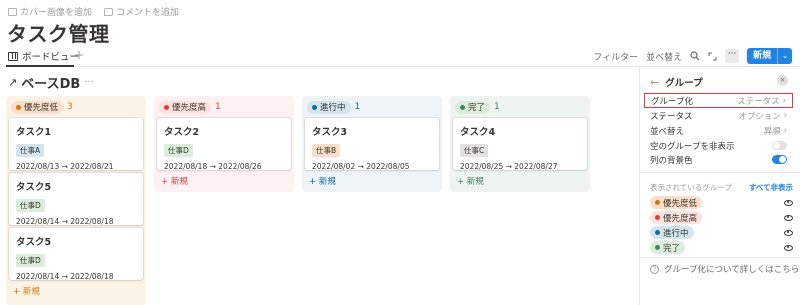  Describe the element at coordinates (65, 221) in the screenshot. I see `card-date: 2022/08/14 → 2022/08/18` at that location.